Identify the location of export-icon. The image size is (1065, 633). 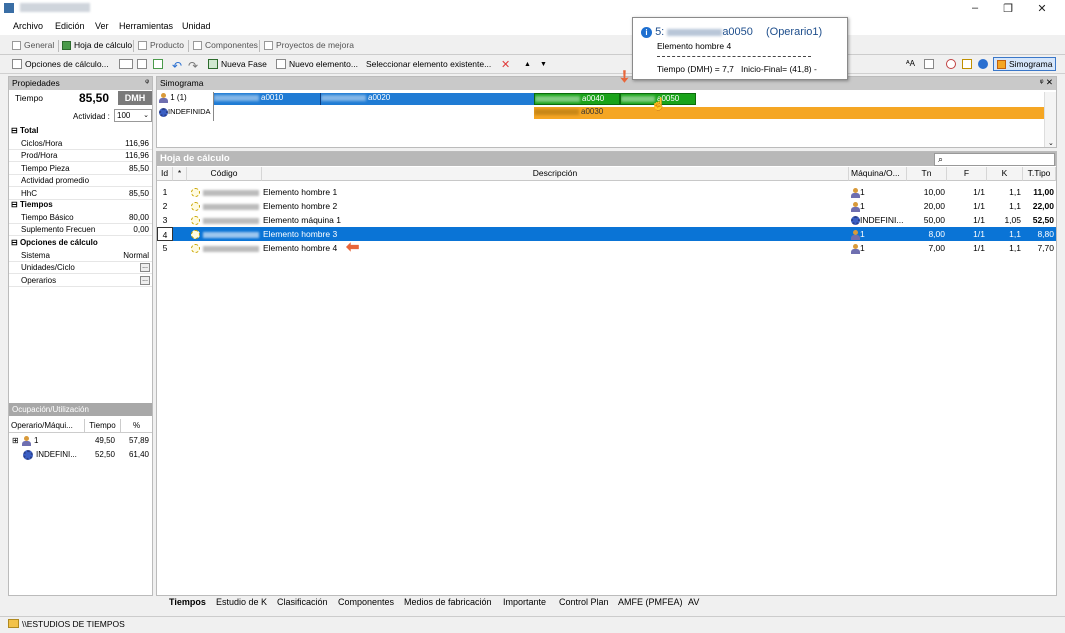
(967, 64).